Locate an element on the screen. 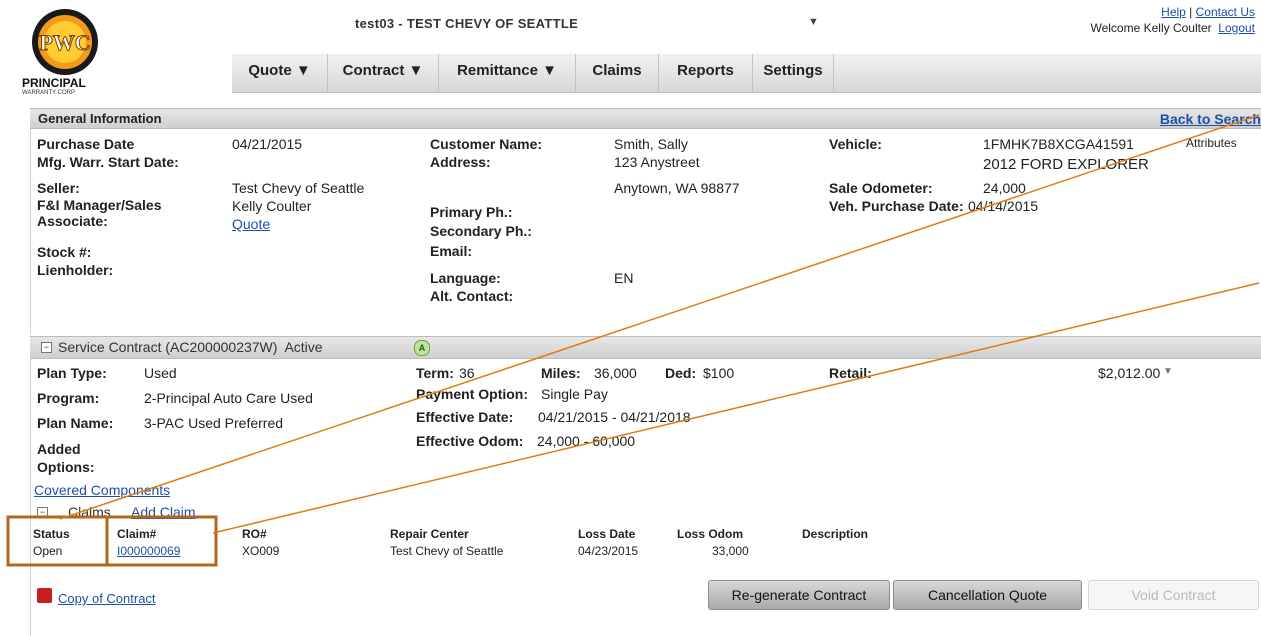  quote-link: Quote is located at coordinates (251, 224).